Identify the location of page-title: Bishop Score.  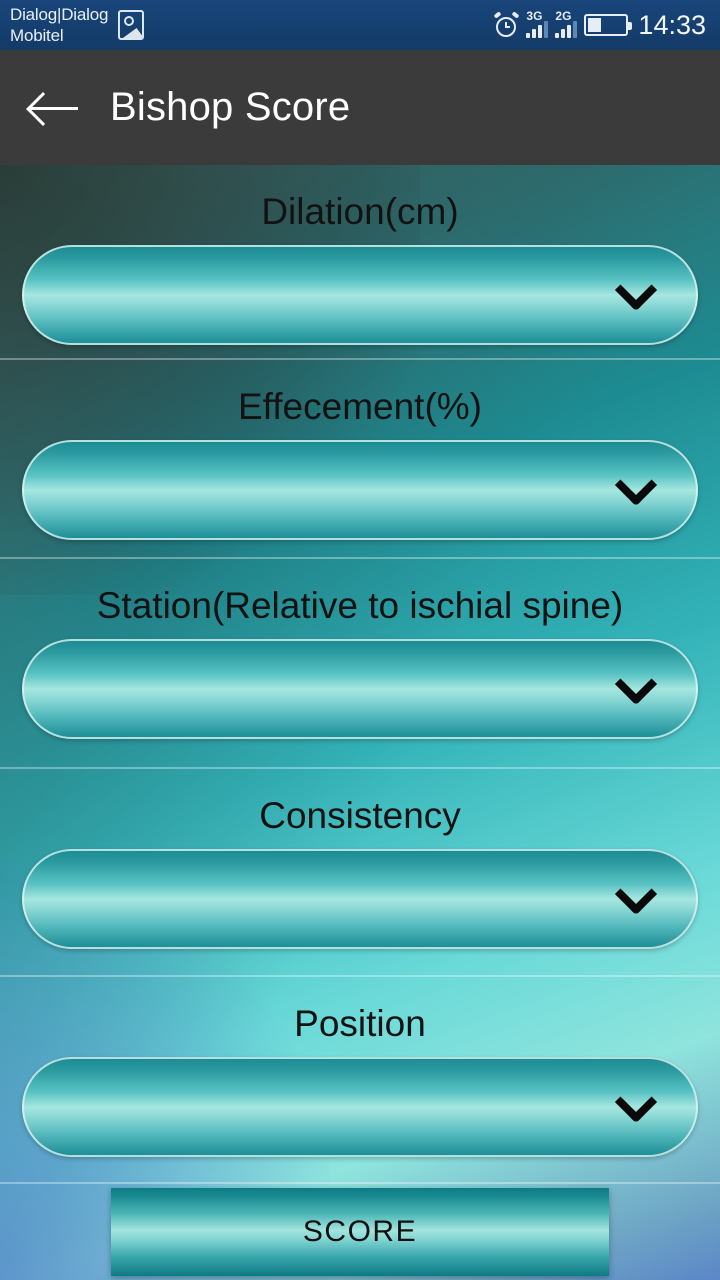
(230, 107).